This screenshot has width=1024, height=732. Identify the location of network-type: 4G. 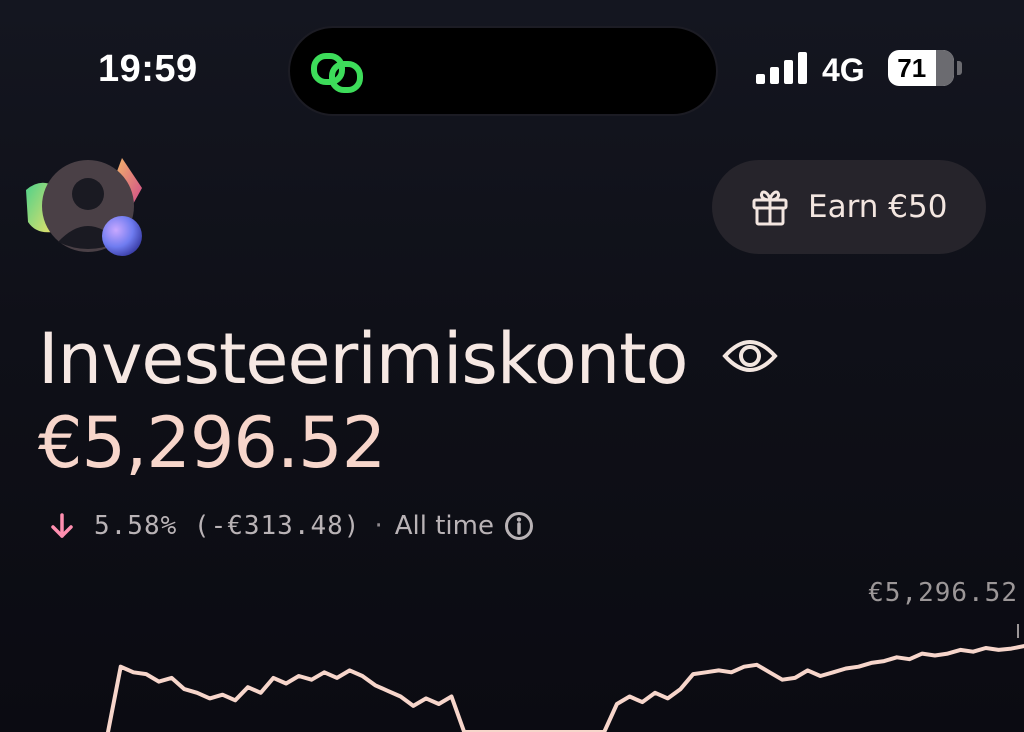
(843, 70).